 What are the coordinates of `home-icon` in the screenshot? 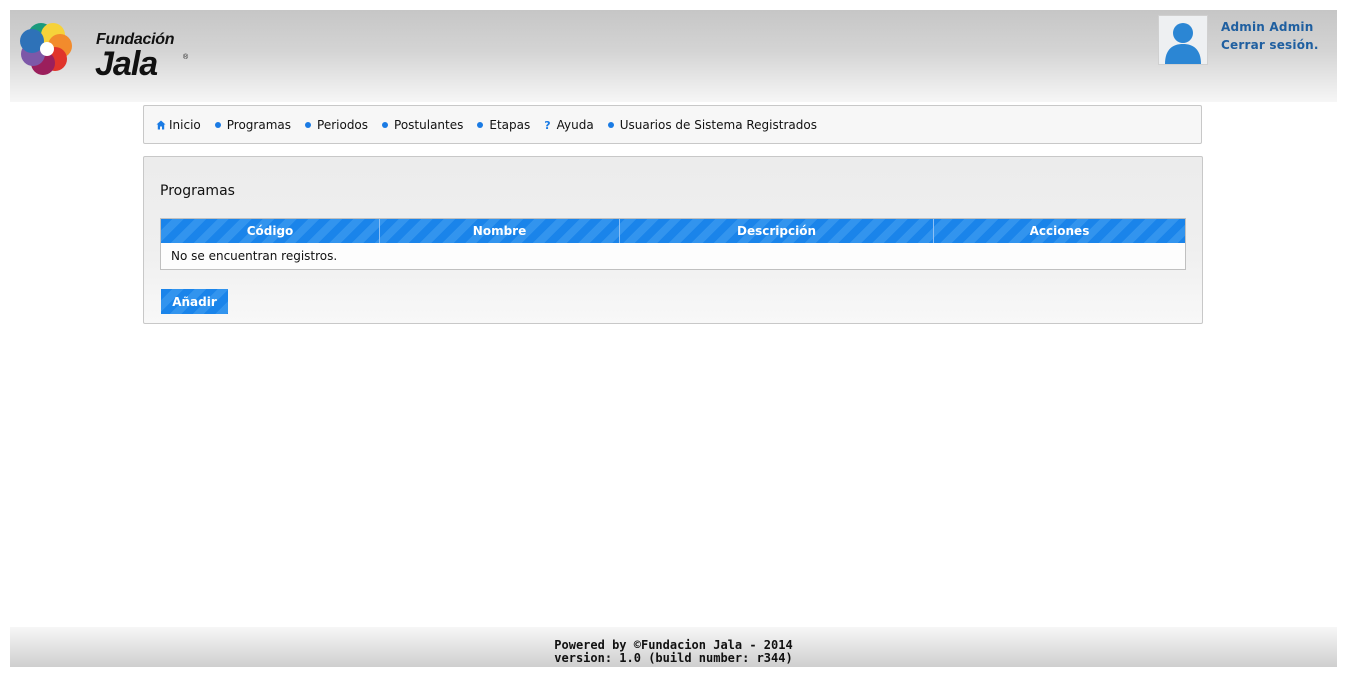 It's located at (161, 125).